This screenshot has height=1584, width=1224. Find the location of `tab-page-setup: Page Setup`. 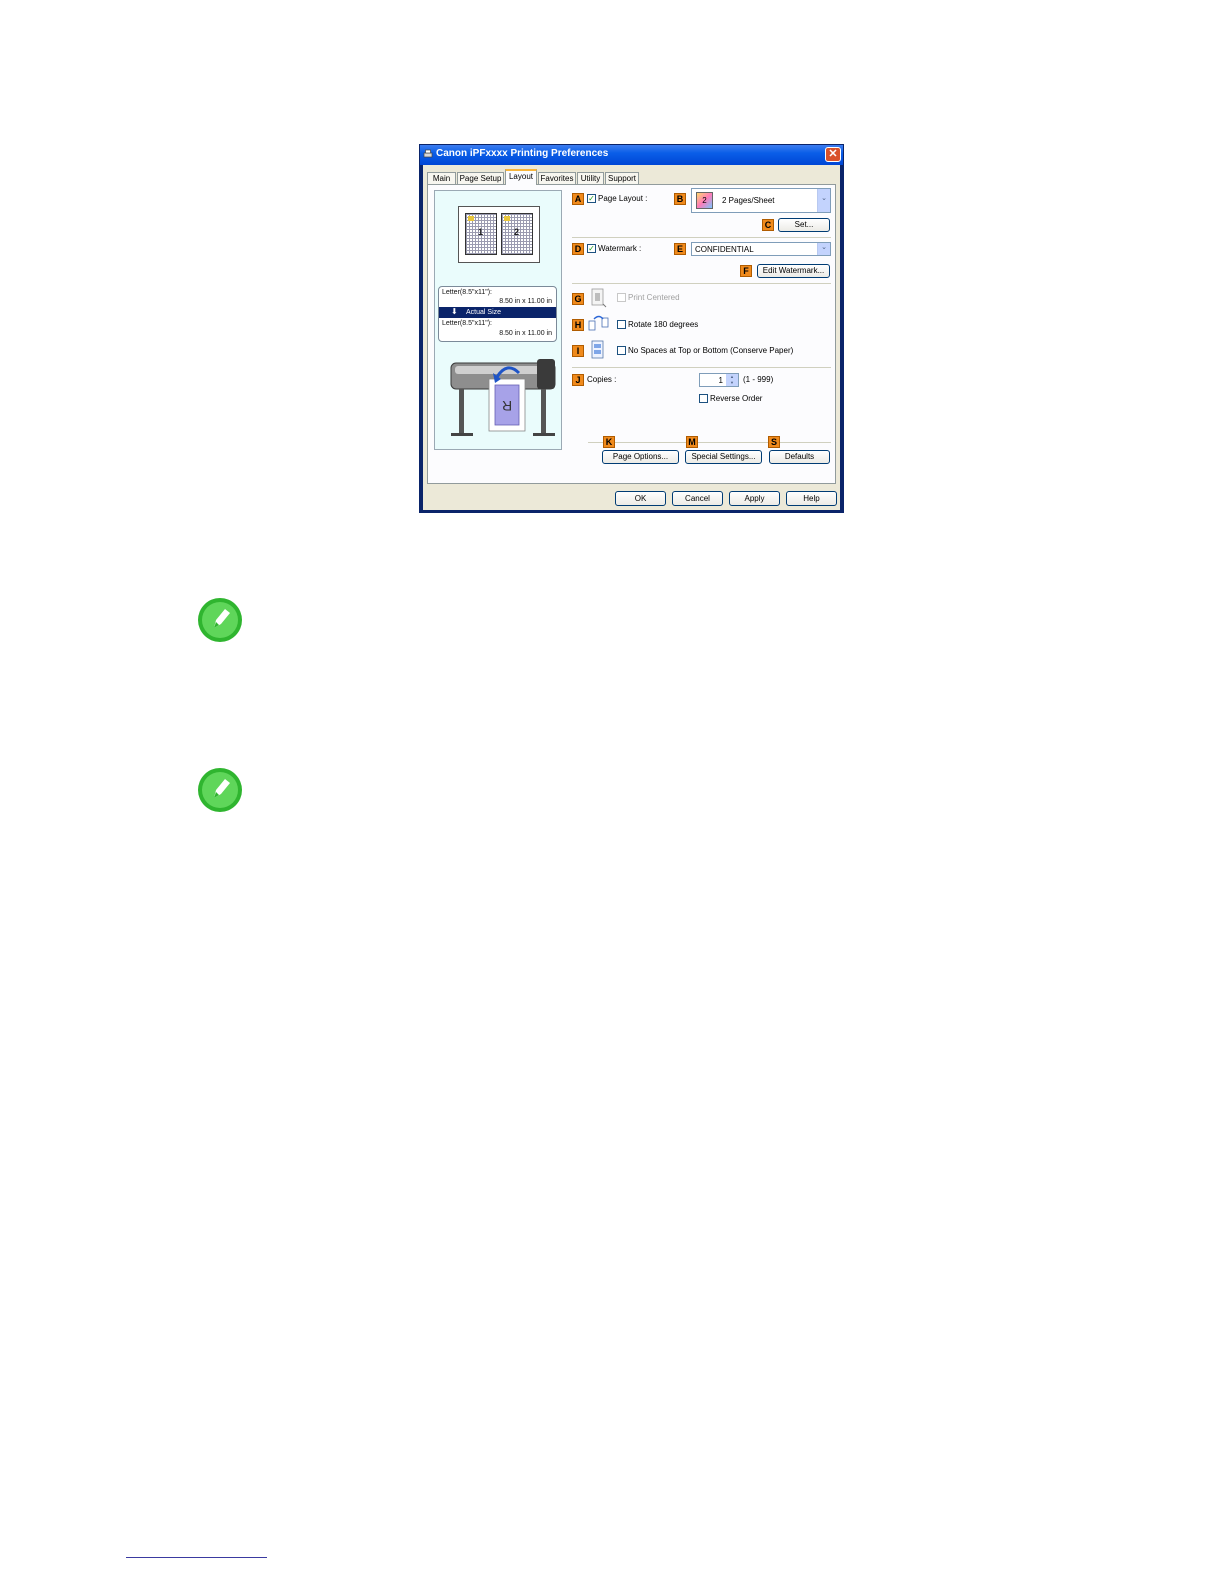

tab-page-setup: Page Setup is located at coordinates (480, 178).